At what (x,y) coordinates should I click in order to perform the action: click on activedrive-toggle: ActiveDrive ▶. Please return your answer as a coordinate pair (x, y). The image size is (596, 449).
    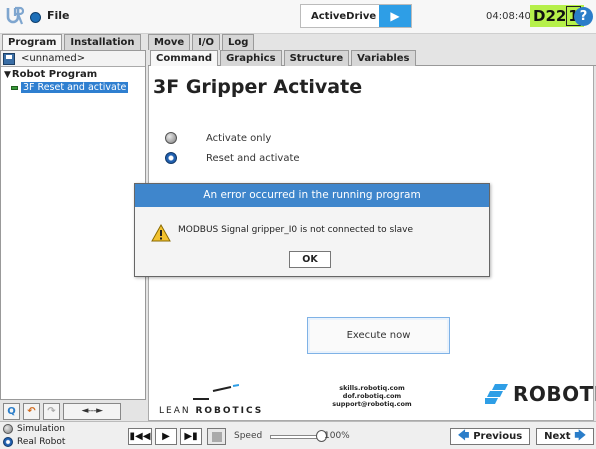
    Looking at the image, I should click on (356, 16).